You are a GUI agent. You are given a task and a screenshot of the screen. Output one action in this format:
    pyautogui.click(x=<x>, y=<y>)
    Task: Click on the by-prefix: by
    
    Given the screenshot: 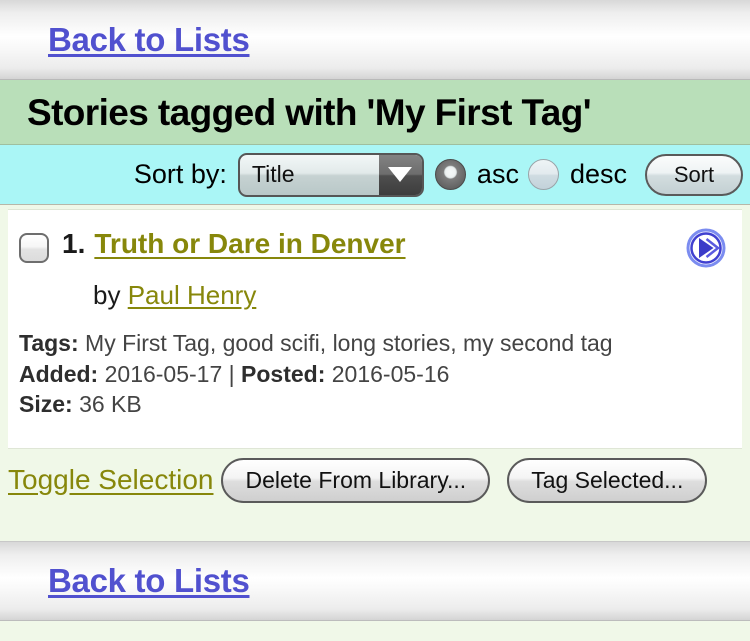 What is the action you would take?
    pyautogui.click(x=107, y=295)
    